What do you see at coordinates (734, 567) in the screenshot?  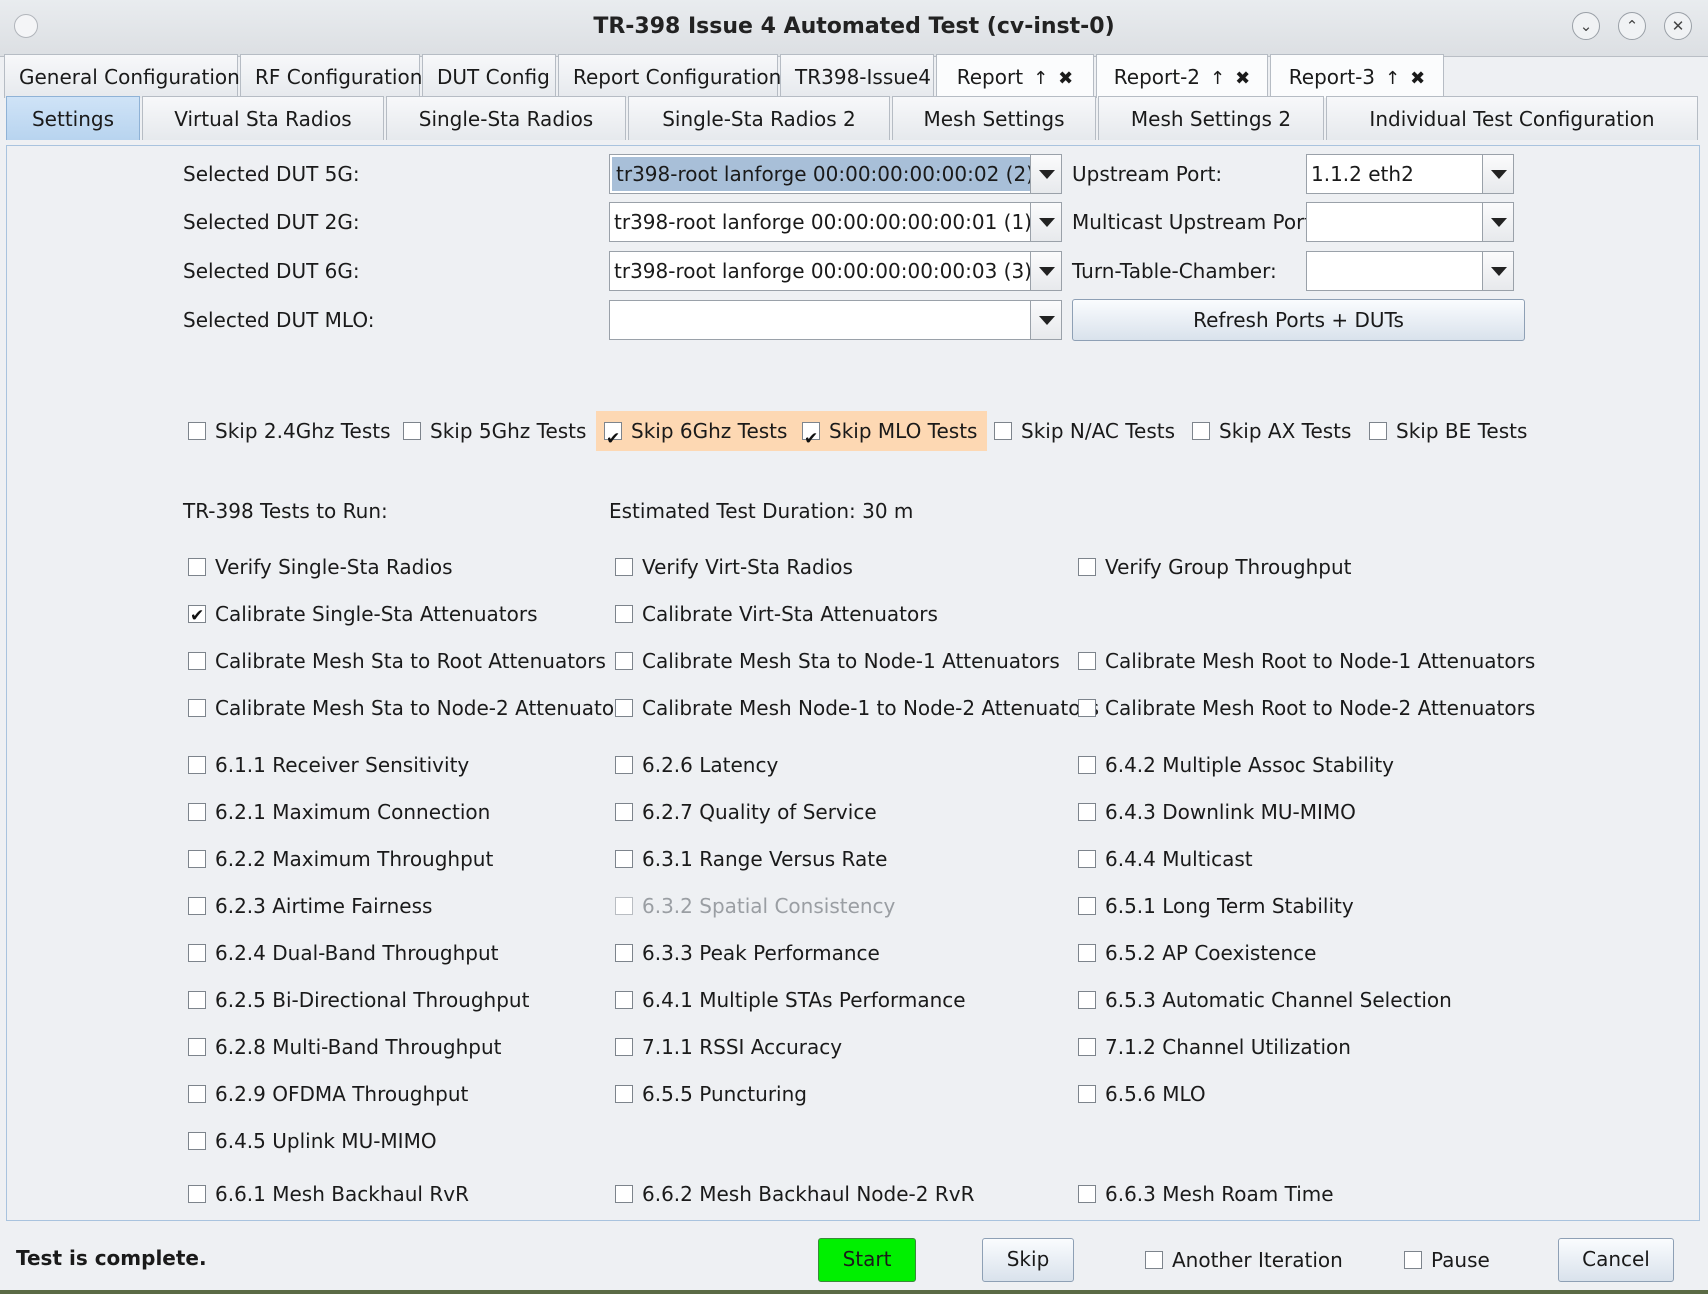 I see `verify-virt-sta-radios-checkbox: Verify Virt-Sta Radios` at bounding box center [734, 567].